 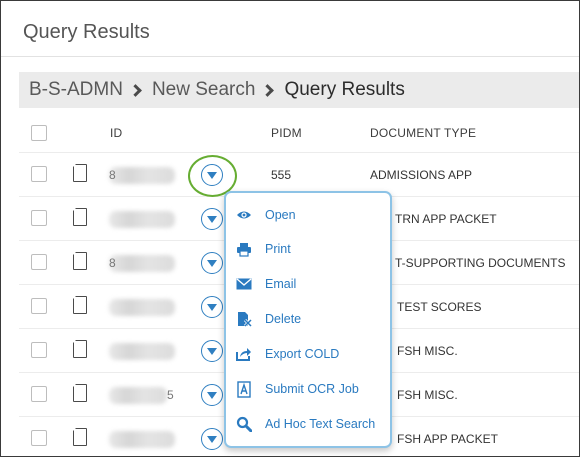 What do you see at coordinates (312, 389) in the screenshot?
I see `menu-item-label: Submit OCR Job` at bounding box center [312, 389].